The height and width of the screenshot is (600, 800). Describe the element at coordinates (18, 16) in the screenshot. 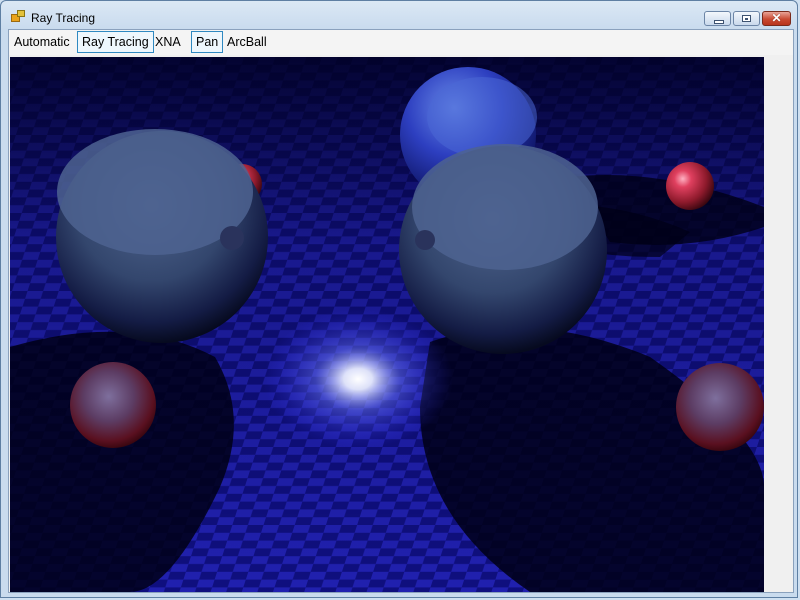

I see `app-icon` at that location.